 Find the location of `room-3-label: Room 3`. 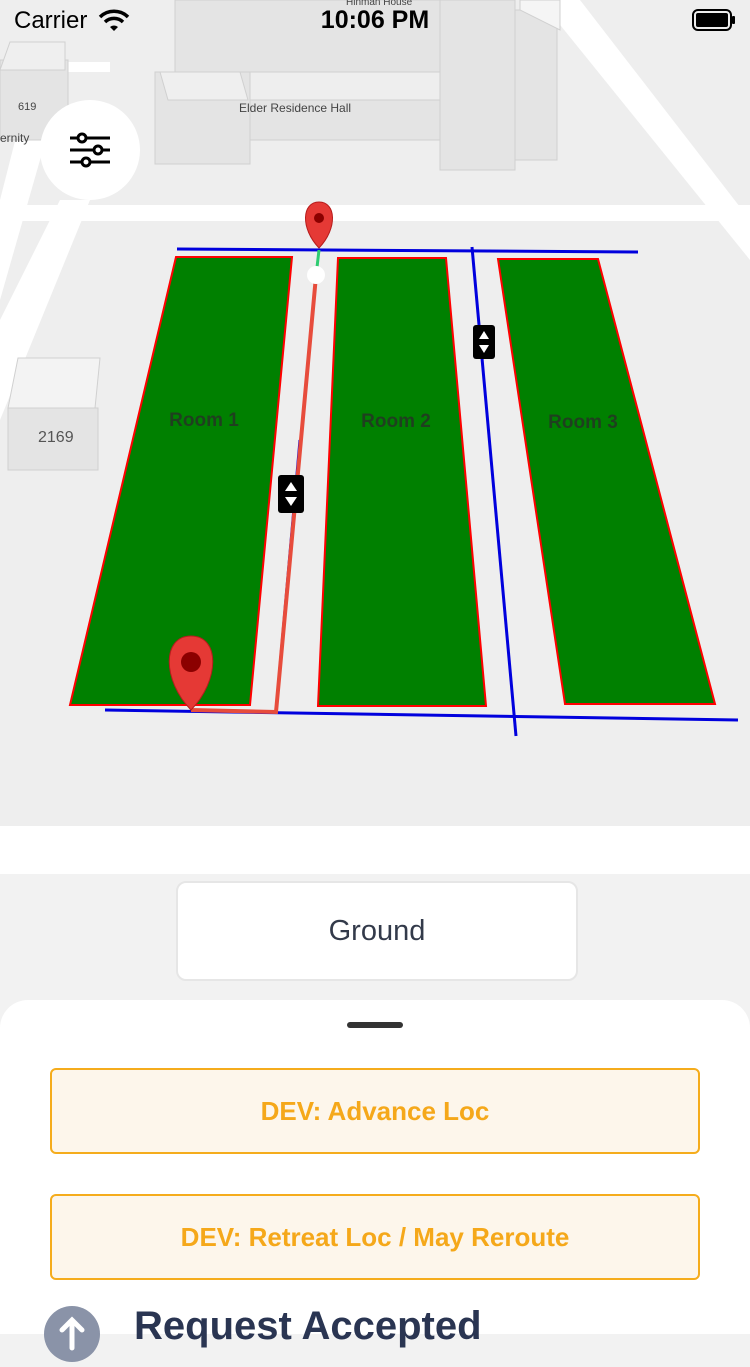

room-3-label: Room 3 is located at coordinates (583, 423).